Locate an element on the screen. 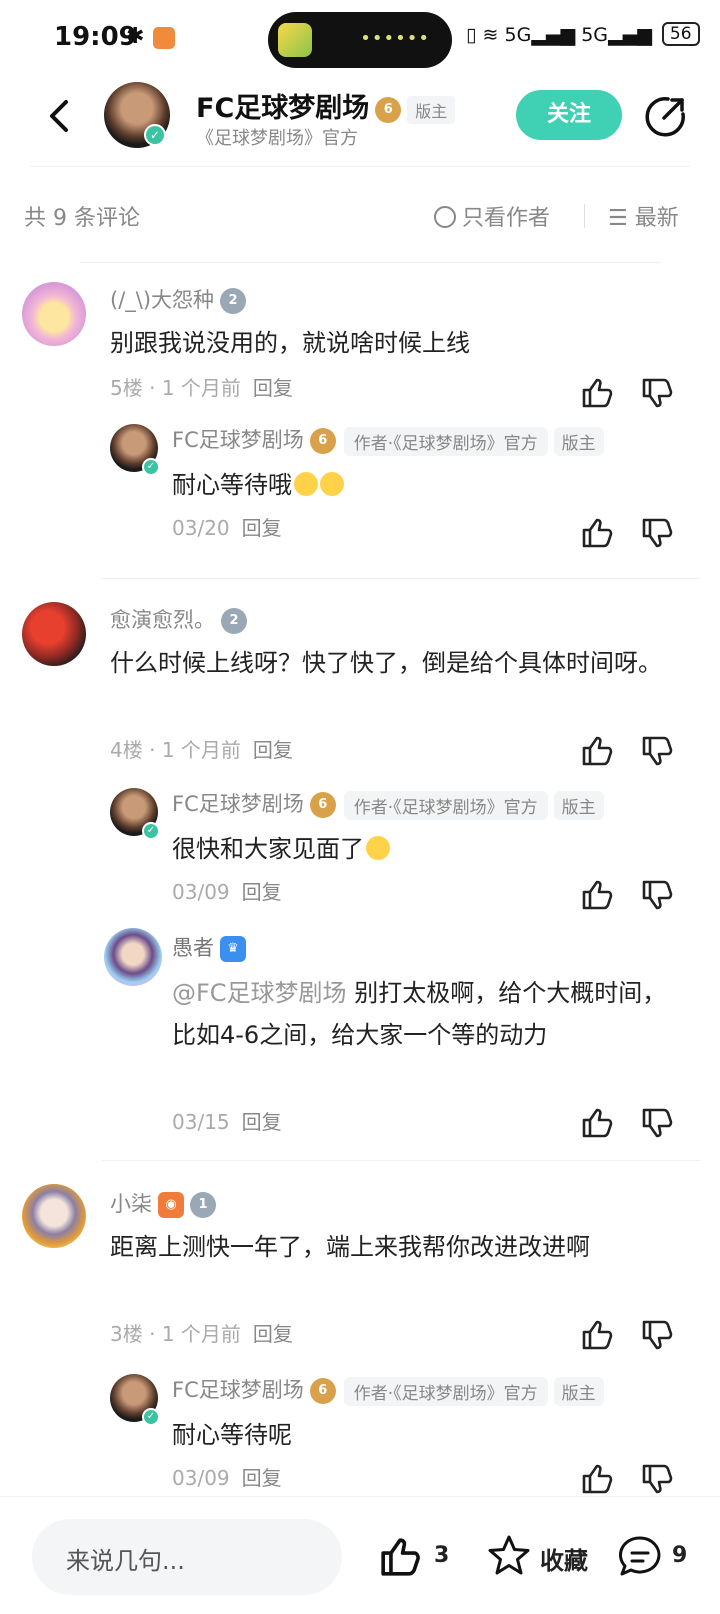  vibrate-icon: ▯ is located at coordinates (471, 35).